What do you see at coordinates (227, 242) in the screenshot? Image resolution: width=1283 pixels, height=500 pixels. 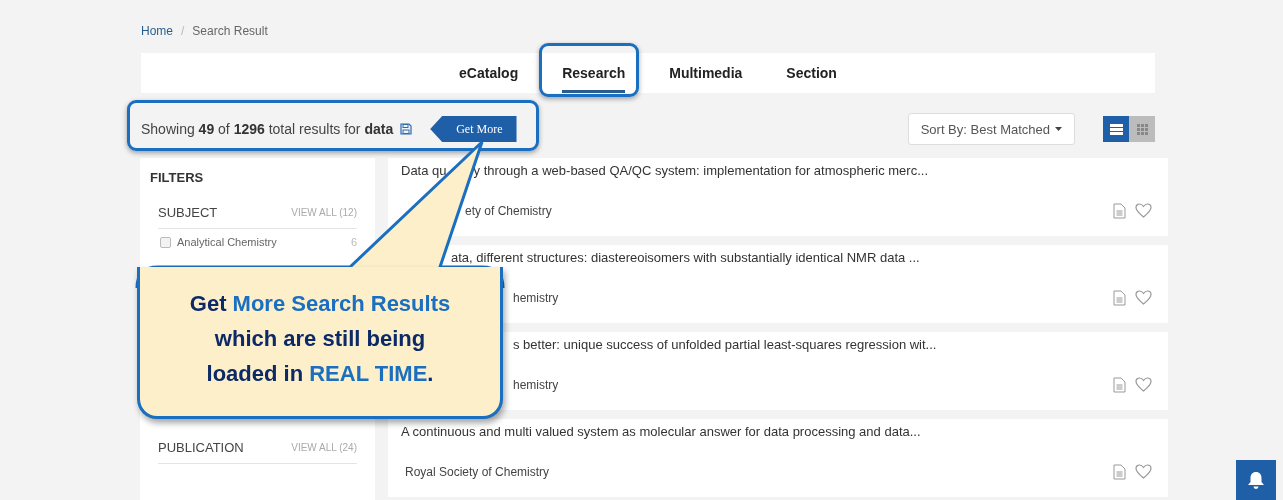 I see `filter-label: Analytical Chemistry` at bounding box center [227, 242].